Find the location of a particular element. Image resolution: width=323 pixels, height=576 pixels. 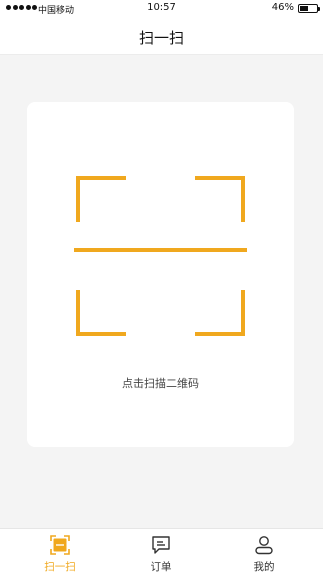

tab-bar: 扫一扫 订单 我的 is located at coordinates (161, 552).